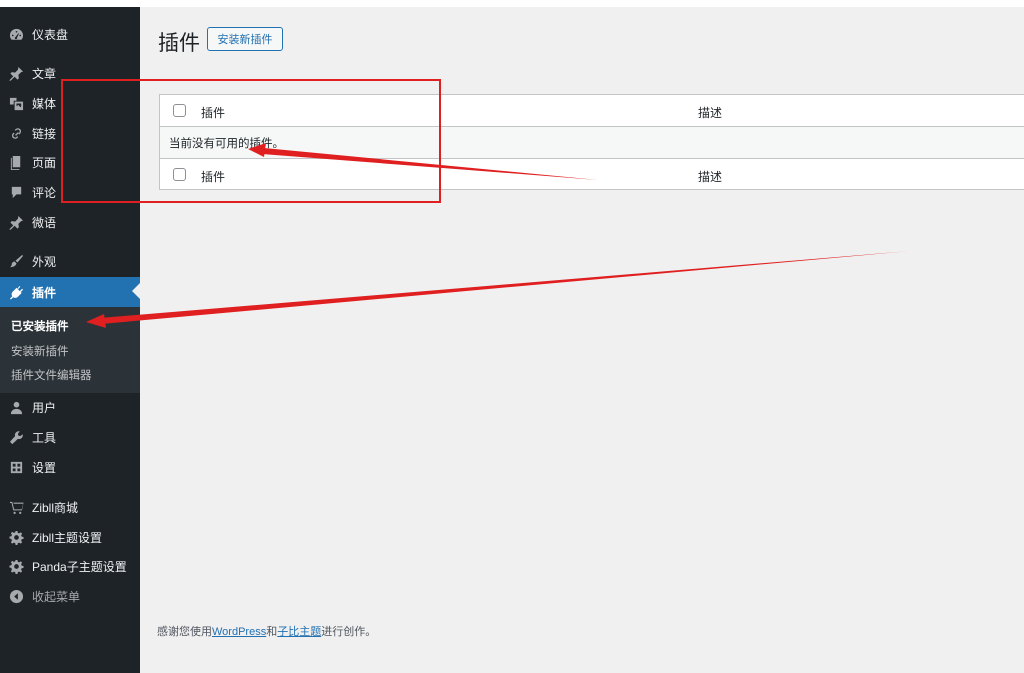 This screenshot has height=673, width=1024. What do you see at coordinates (16, 103) in the screenshot?
I see `media-icon` at bounding box center [16, 103].